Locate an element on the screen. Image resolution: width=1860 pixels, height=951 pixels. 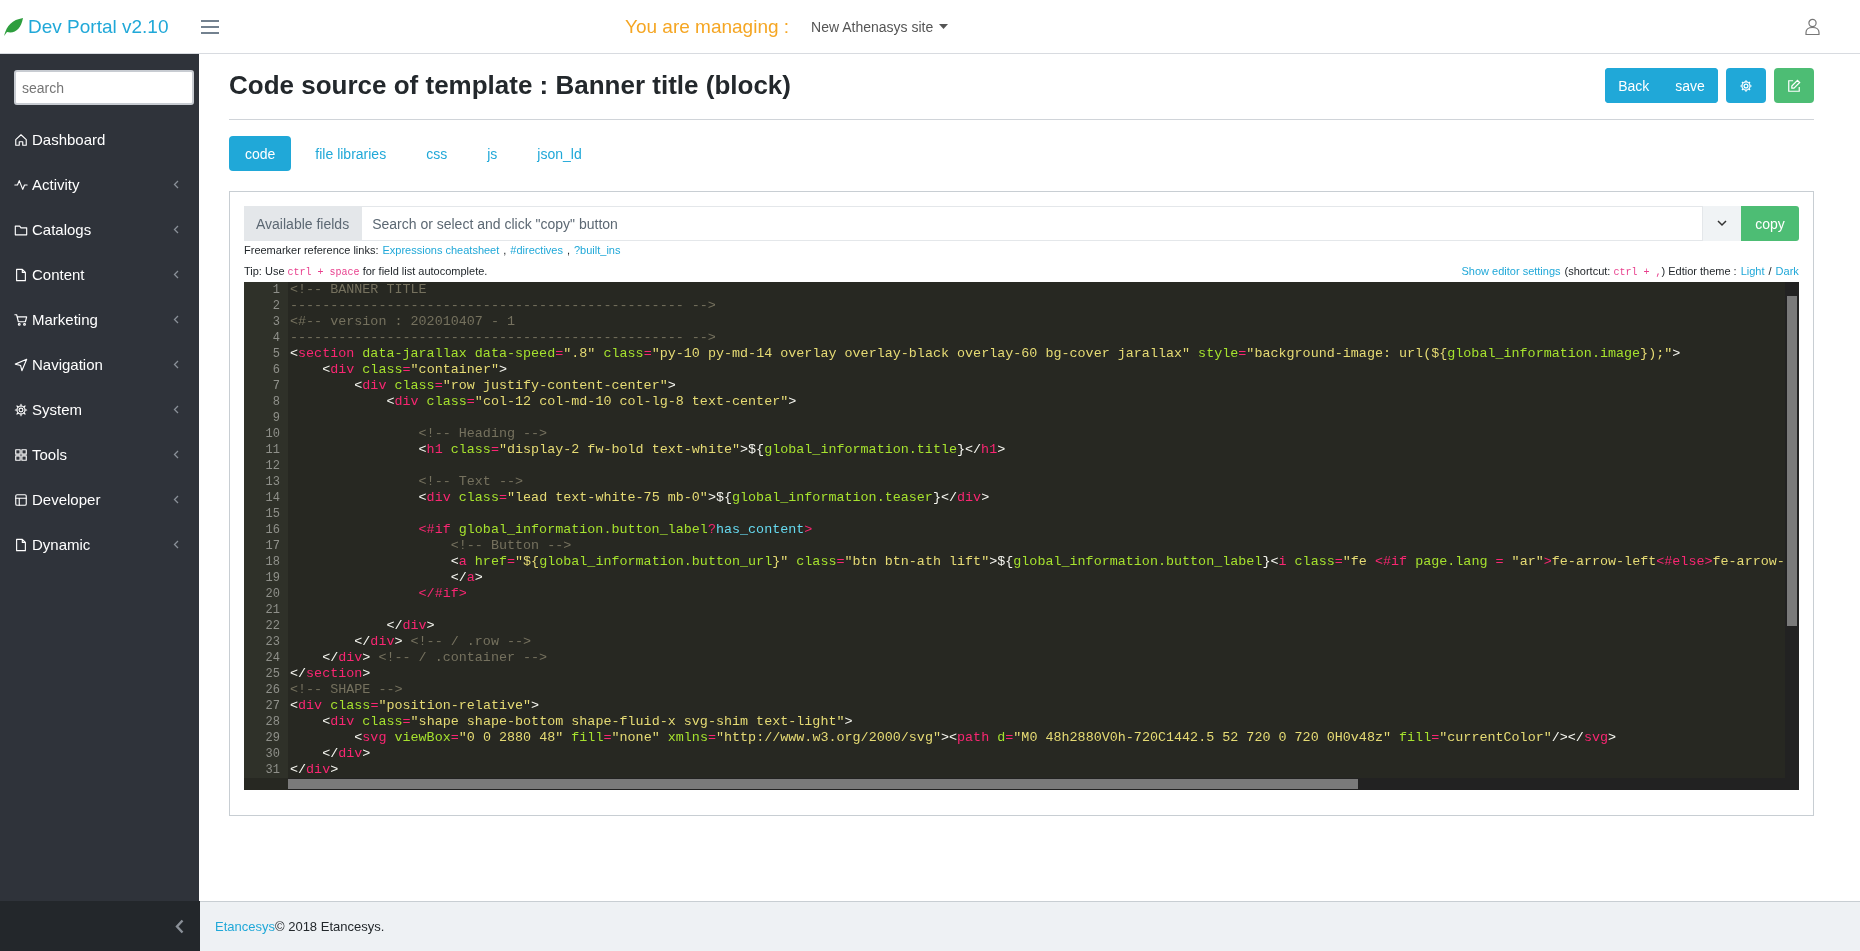
line-number: 20 is located at coordinates (266, 594).